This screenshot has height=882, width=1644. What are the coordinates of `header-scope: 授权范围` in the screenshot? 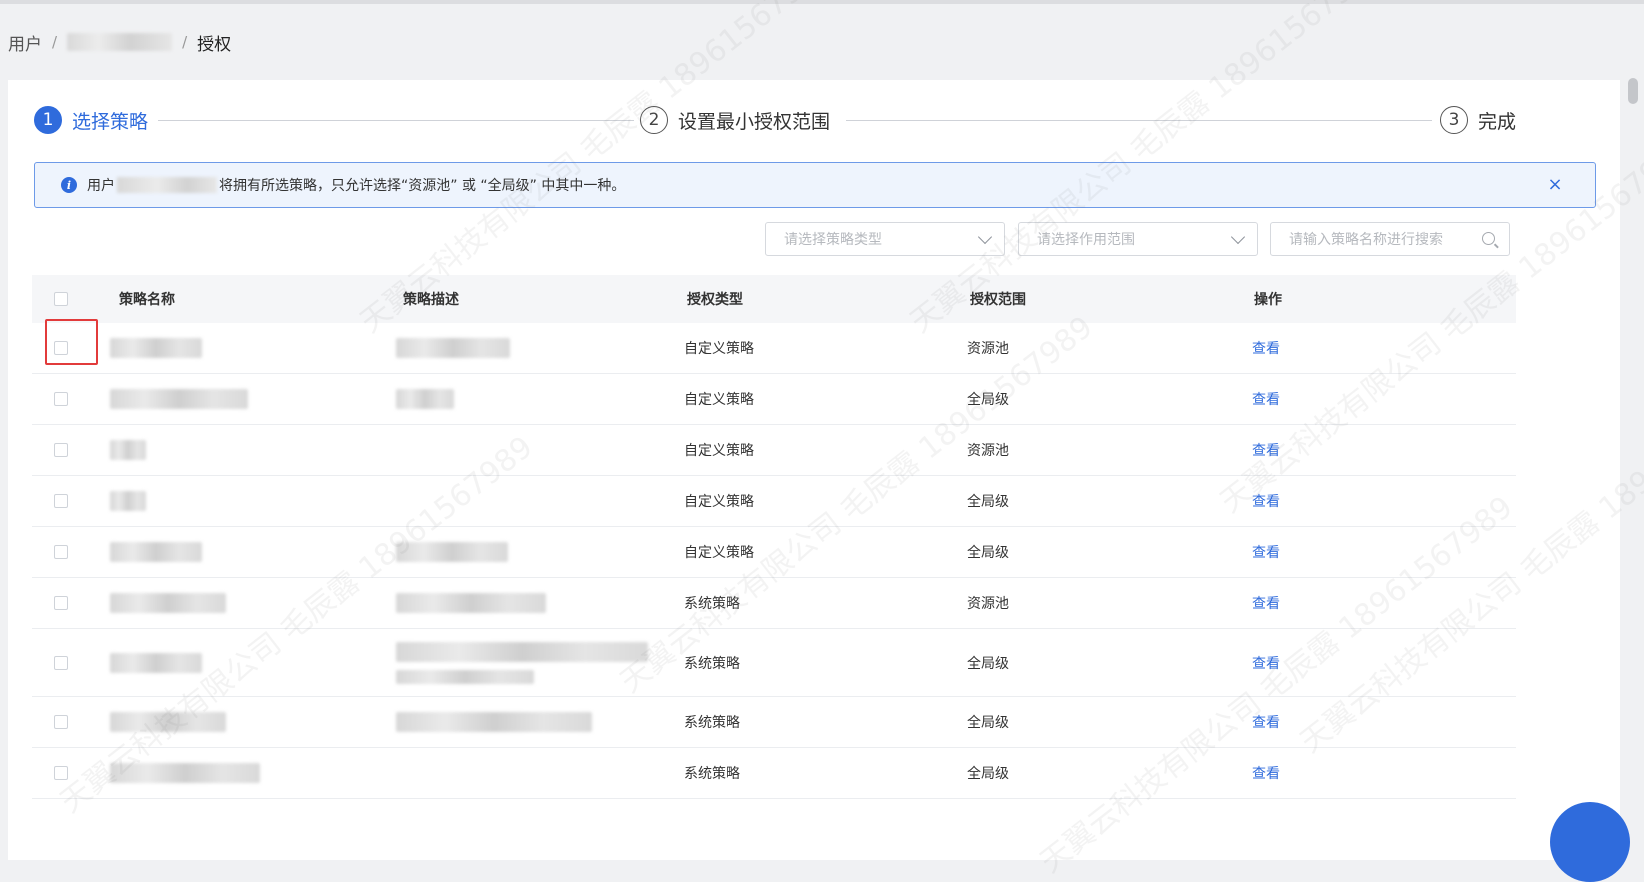 It's located at (998, 300).